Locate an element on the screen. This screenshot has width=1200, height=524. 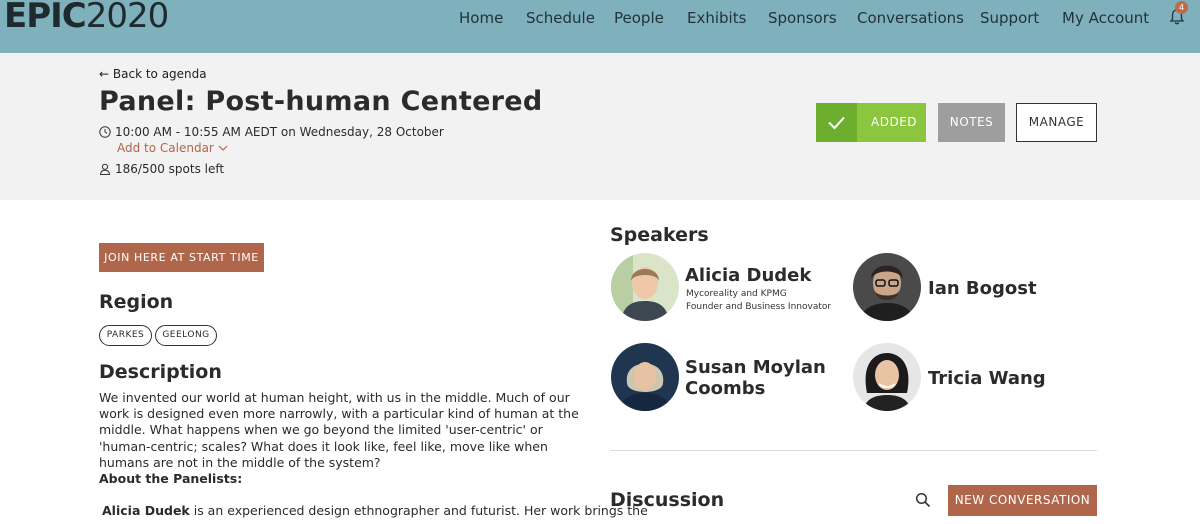
add-to-calendar-link: Add to Calendar is located at coordinates (172, 148).